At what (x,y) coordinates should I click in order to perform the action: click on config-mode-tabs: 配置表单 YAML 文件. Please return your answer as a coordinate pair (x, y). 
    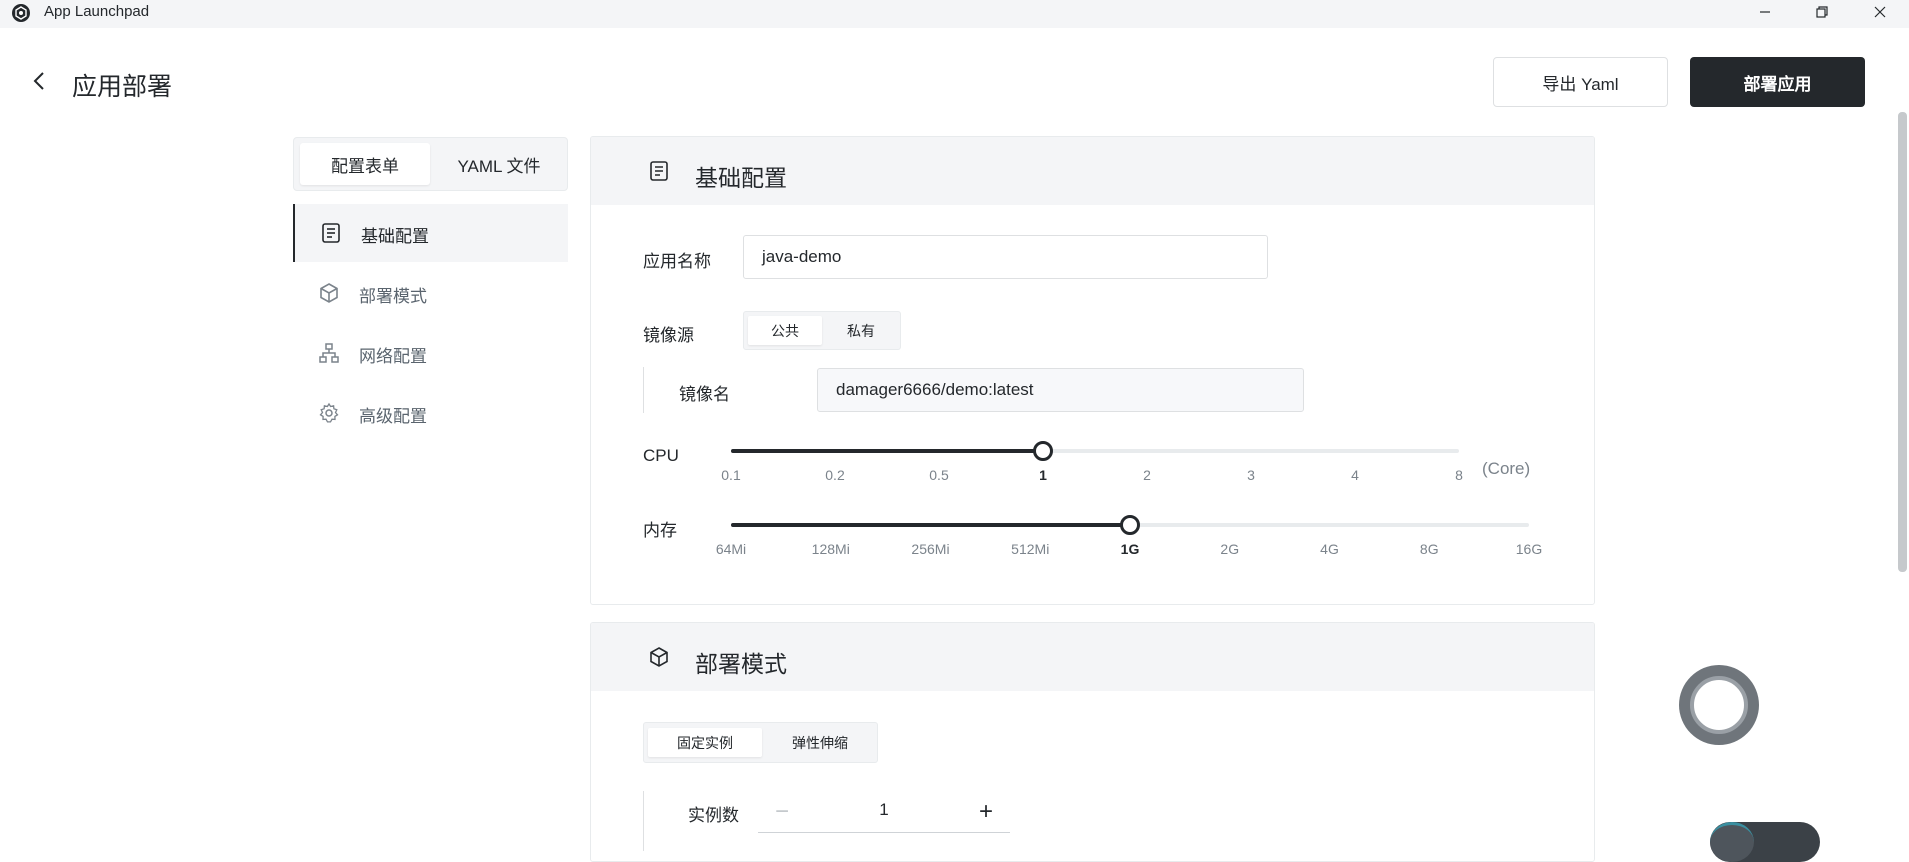
    Looking at the image, I should click on (430, 164).